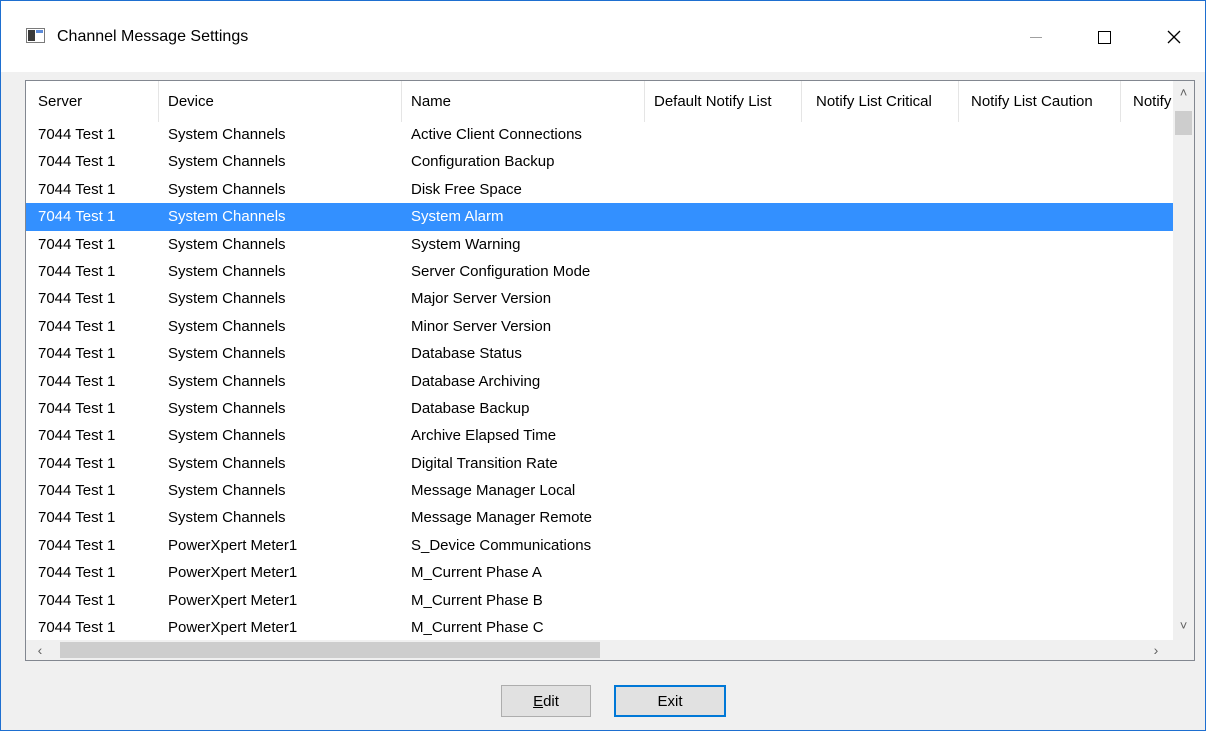 The image size is (1206, 731). What do you see at coordinates (457, 217) in the screenshot?
I see `name-cell: System Alarm` at bounding box center [457, 217].